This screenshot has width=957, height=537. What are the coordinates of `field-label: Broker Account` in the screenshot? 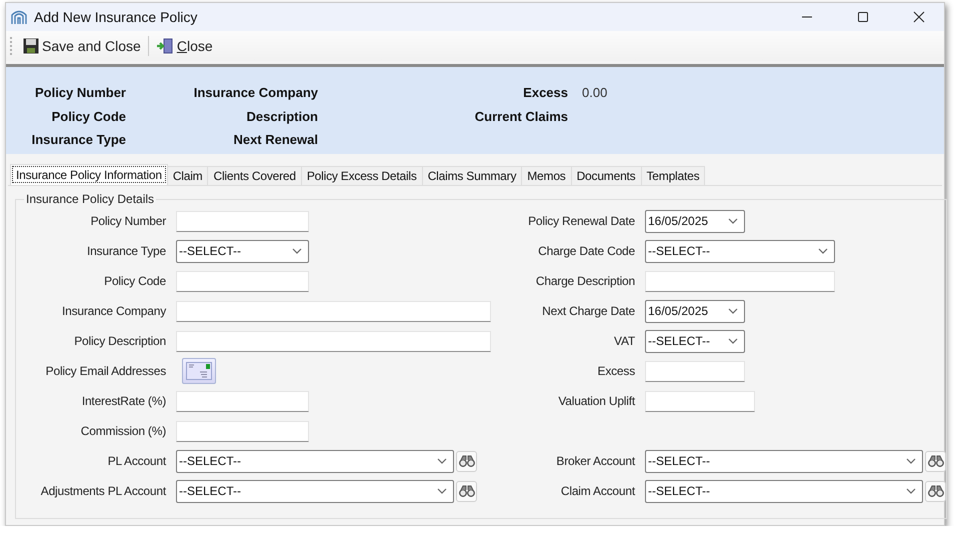 It's located at (595, 461).